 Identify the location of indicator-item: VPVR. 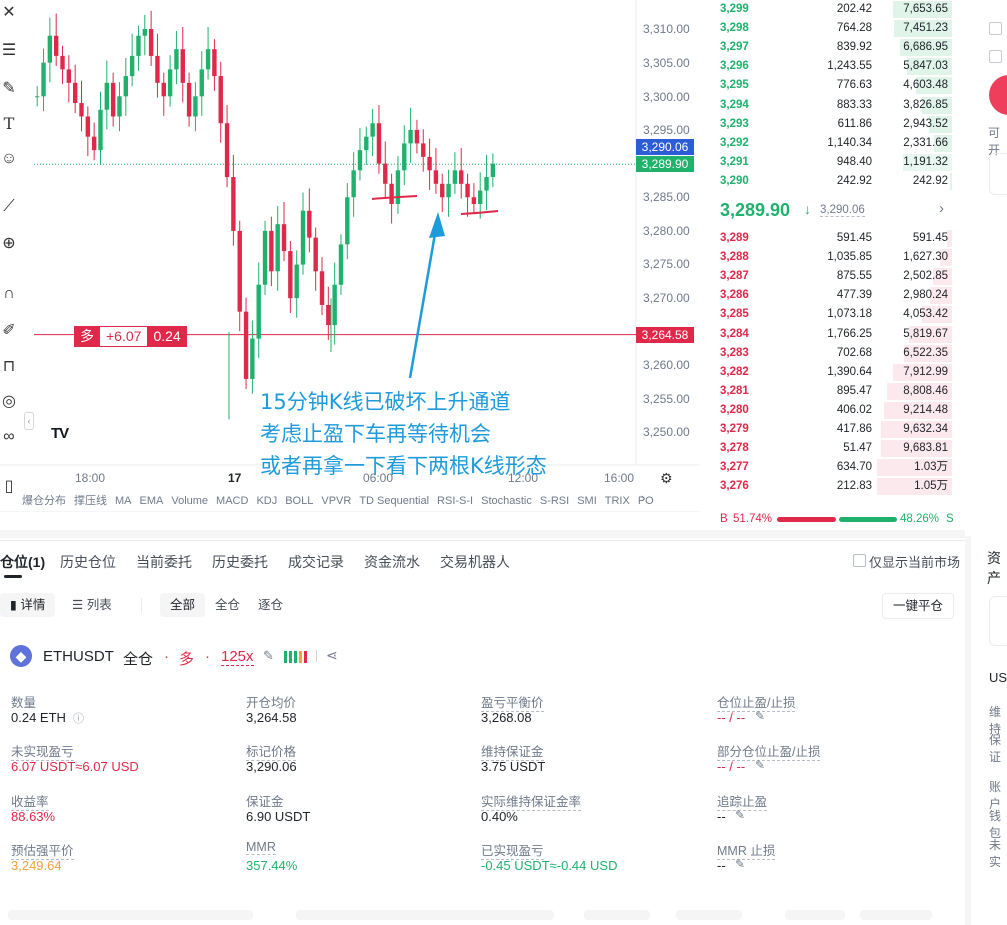
(336, 501).